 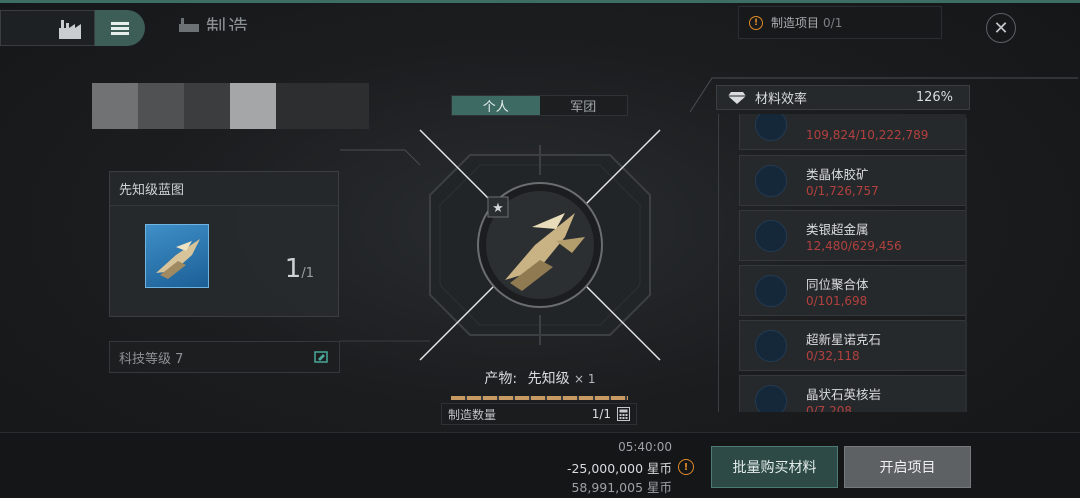 I want to click on product-line: 产物: 先知级 × 1, so click(x=540, y=378).